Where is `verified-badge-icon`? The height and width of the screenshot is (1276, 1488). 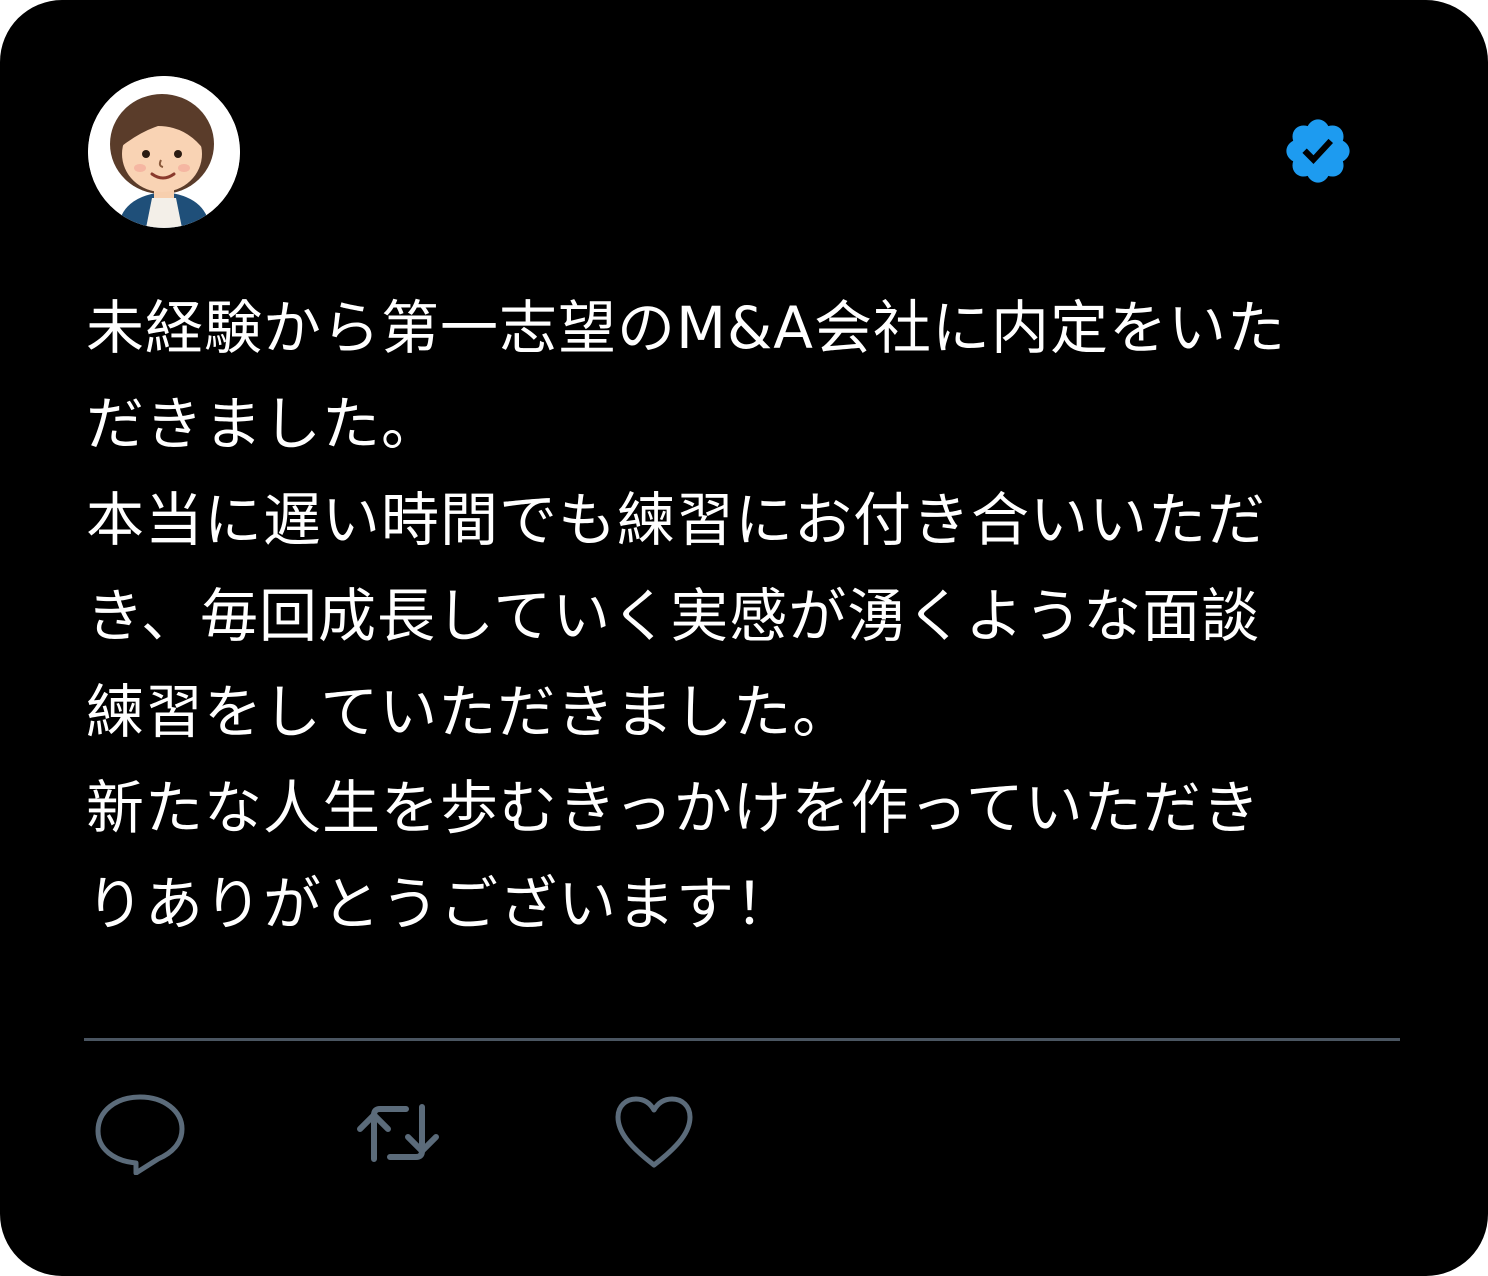 verified-badge-icon is located at coordinates (1318, 151).